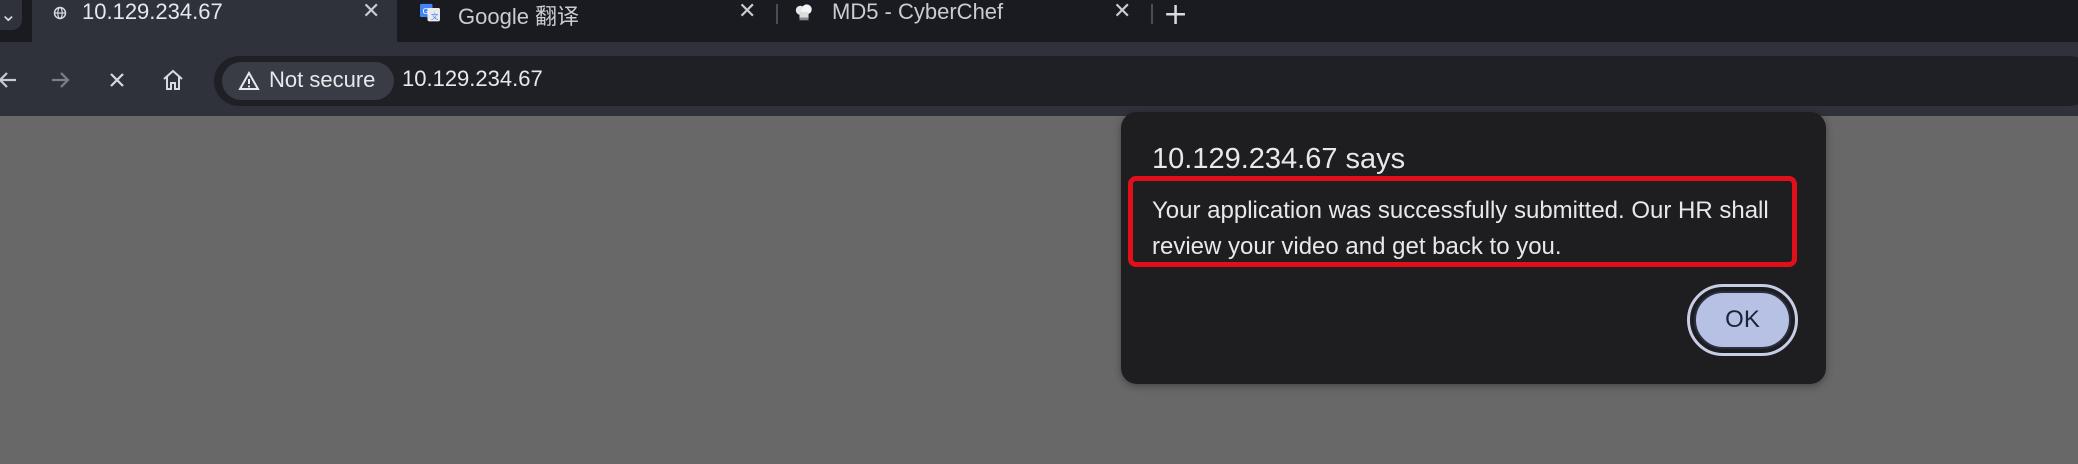  I want to click on home-icon, so click(173, 79).